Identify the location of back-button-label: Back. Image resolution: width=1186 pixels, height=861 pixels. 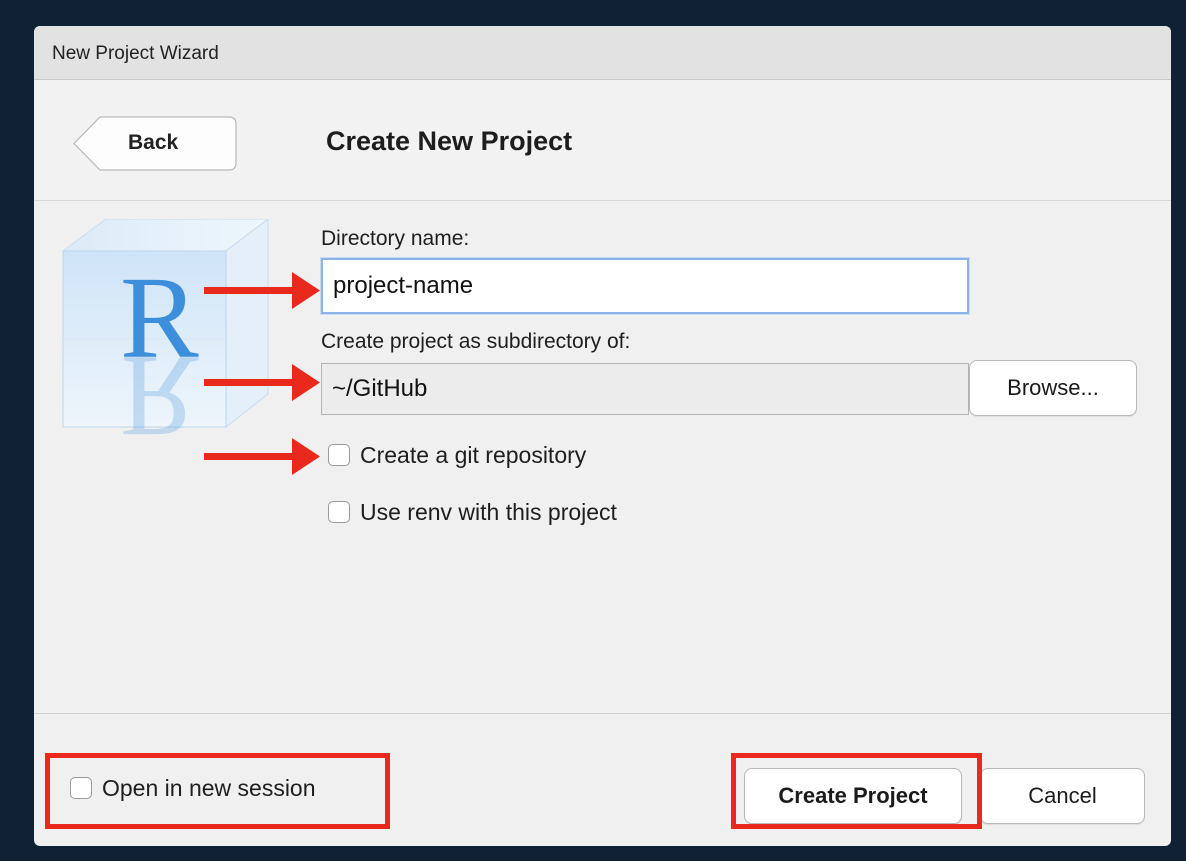
(153, 142).